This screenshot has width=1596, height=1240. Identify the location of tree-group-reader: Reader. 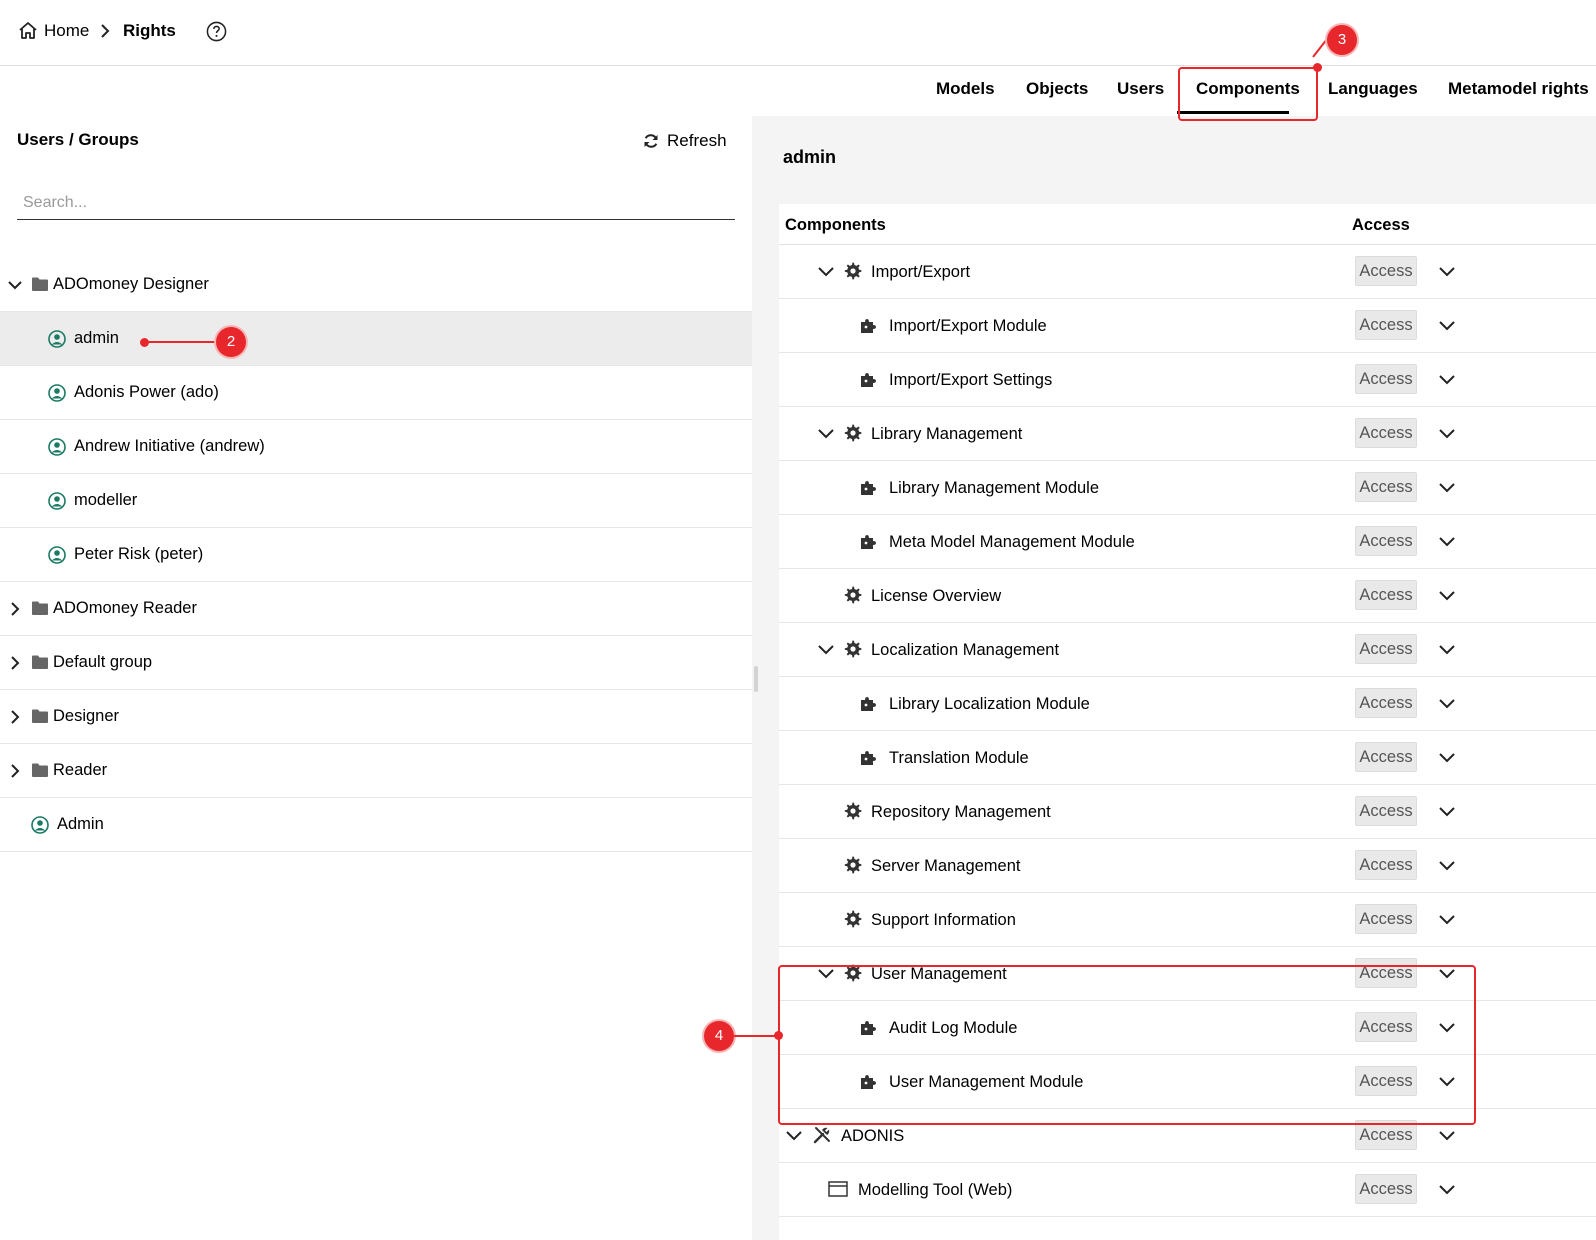
(376, 771).